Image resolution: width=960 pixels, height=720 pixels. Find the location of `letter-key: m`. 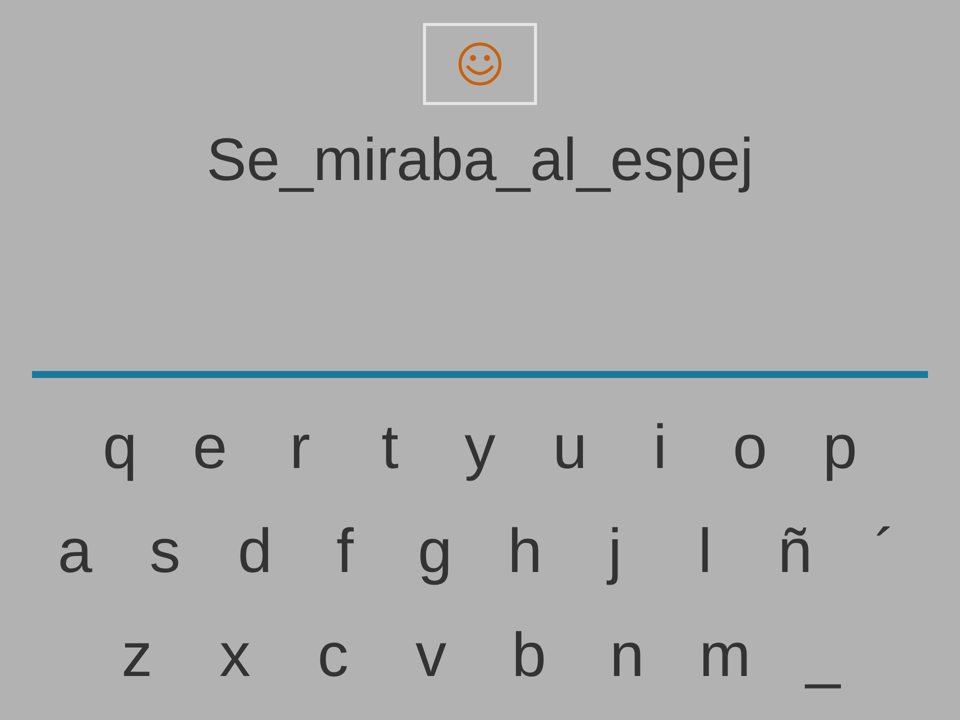

letter-key: m is located at coordinates (725, 656).